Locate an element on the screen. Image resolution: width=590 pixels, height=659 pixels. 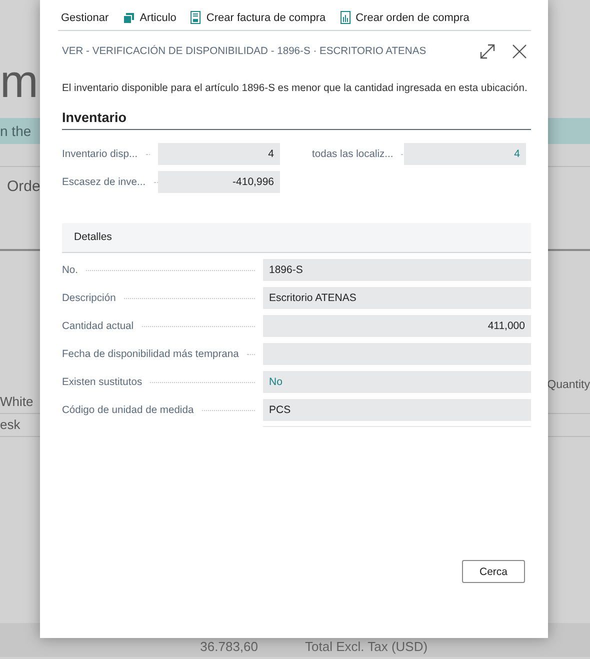
field-label: Fecha de disponibilidad más temprana is located at coordinates (150, 354).